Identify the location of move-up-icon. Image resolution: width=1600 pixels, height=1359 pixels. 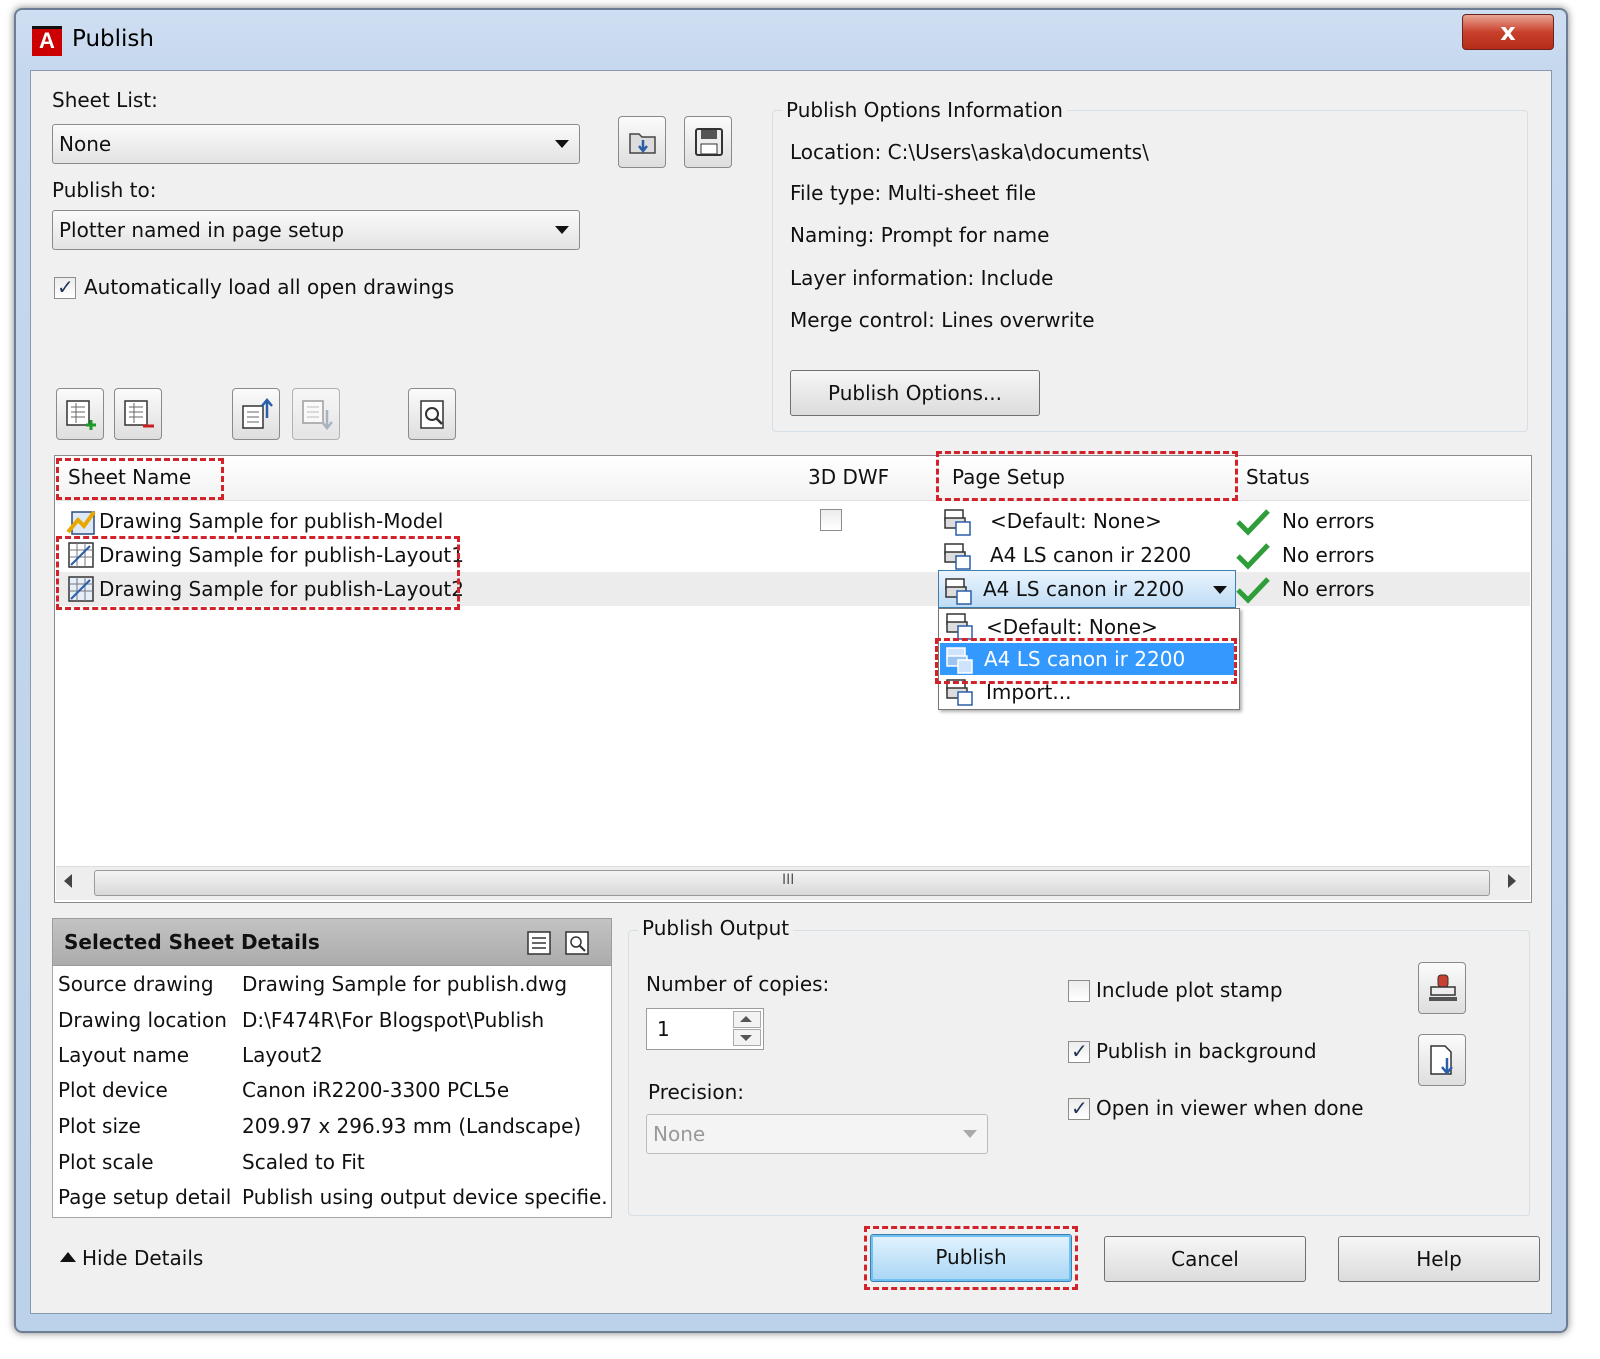
(257, 413).